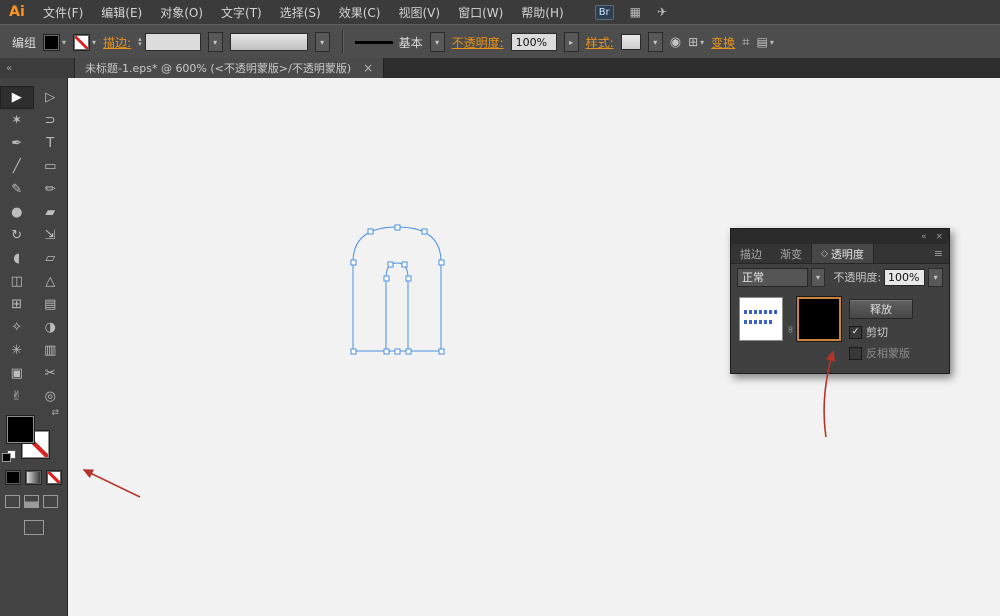 This screenshot has width=1000, height=616. Describe the element at coordinates (635, 12) in the screenshot. I see `workspace-switcher-icon: ▦` at that location.